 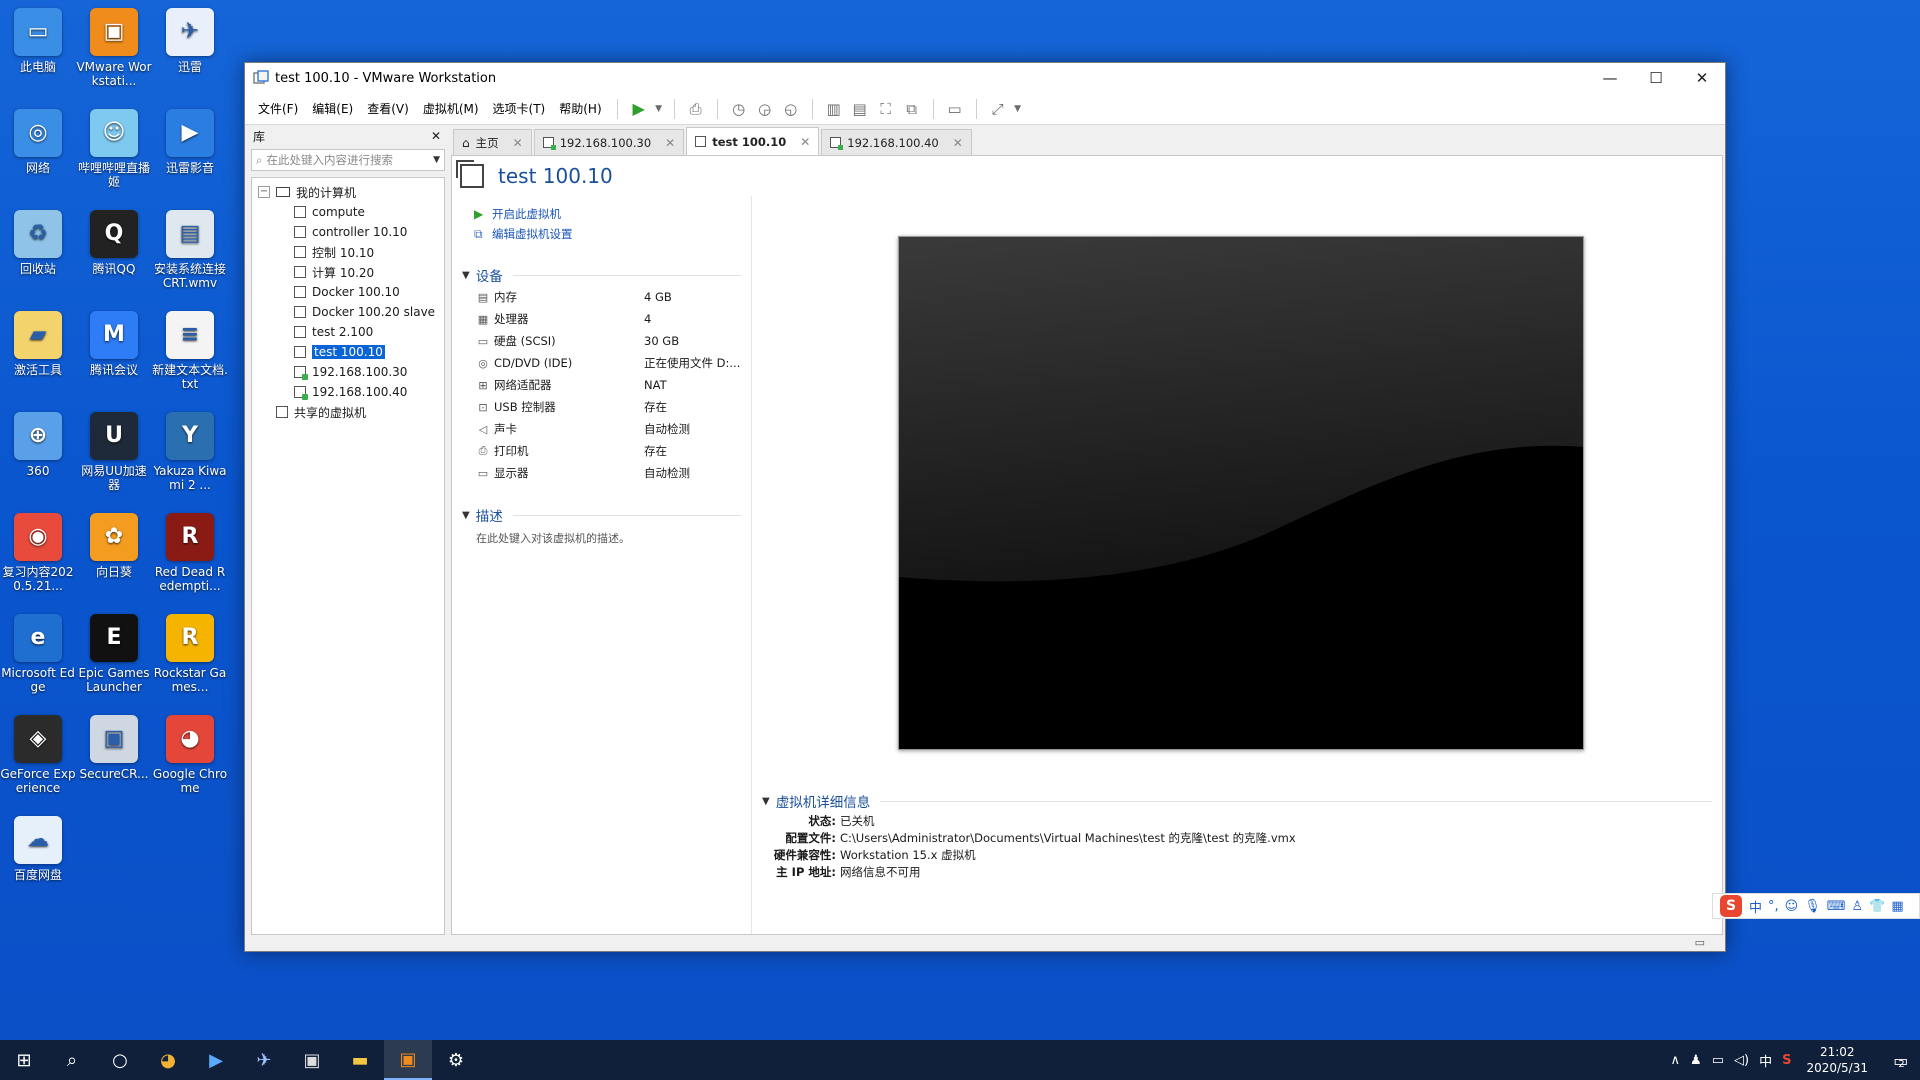 I want to click on xunlei-player-taskbar-icon: ▶, so click(x=216, y=1060).